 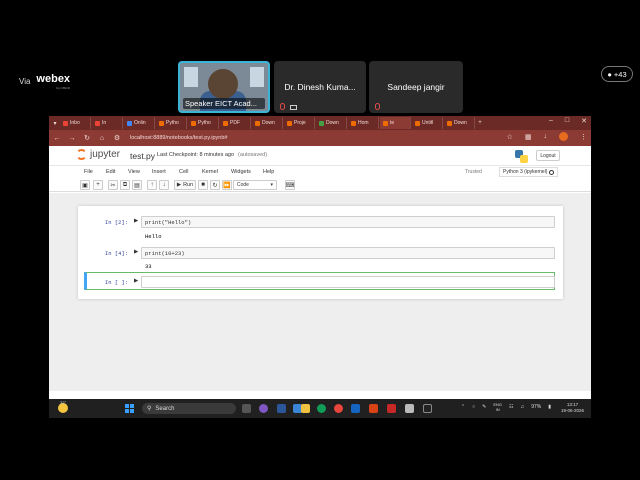 What do you see at coordinates (427, 123) in the screenshot?
I see `browser-tab: Untitl` at bounding box center [427, 123].